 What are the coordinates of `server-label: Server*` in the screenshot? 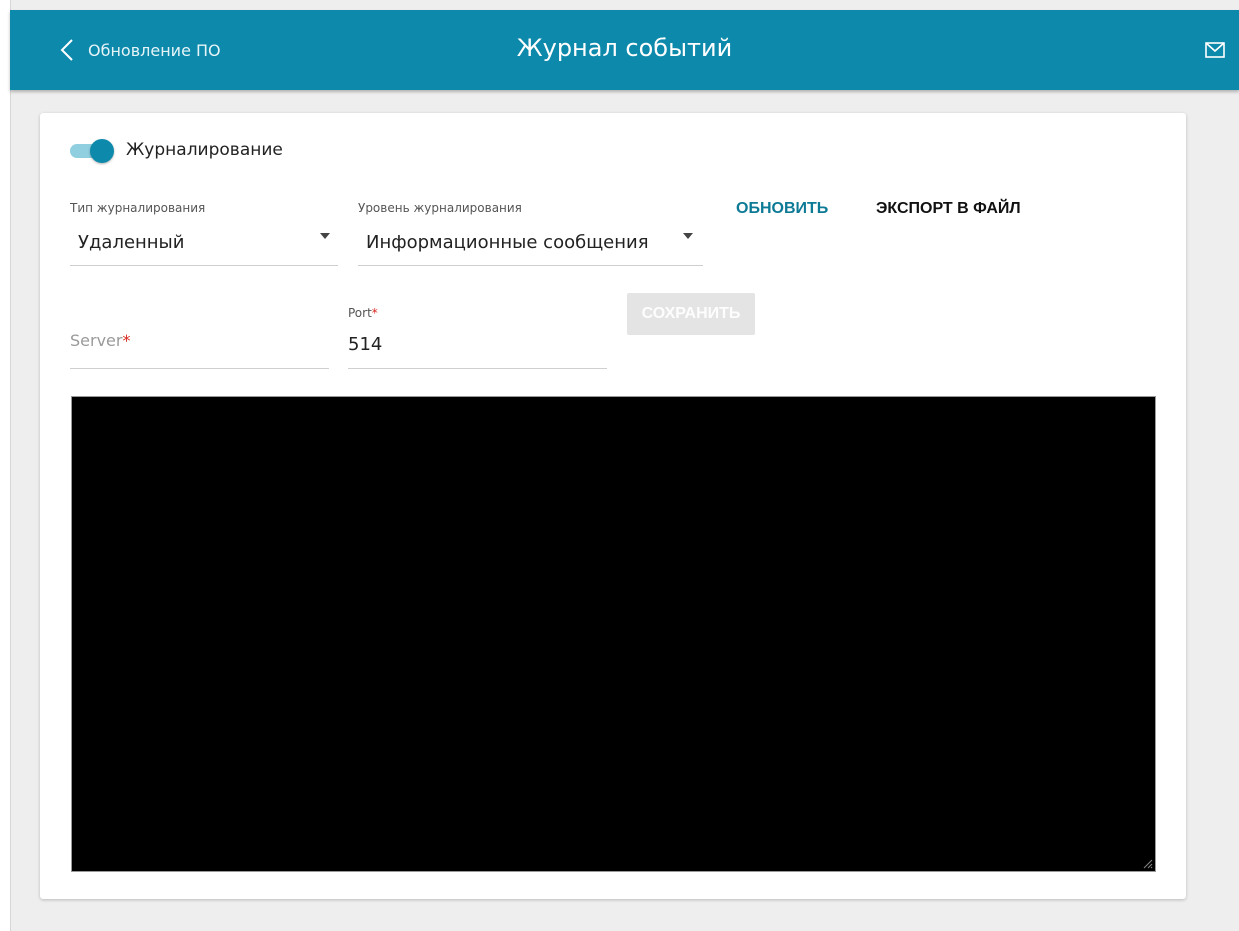 It's located at (100, 340).